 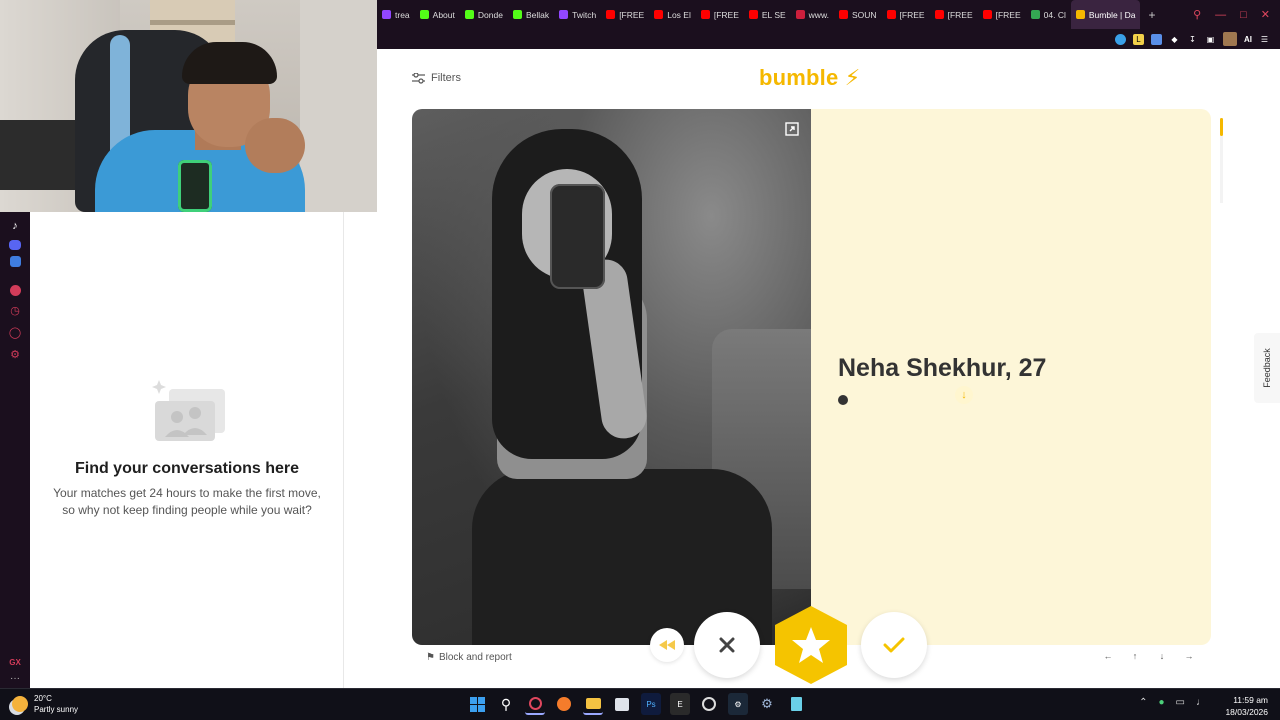 I want to click on pass-button, so click(x=727, y=645).